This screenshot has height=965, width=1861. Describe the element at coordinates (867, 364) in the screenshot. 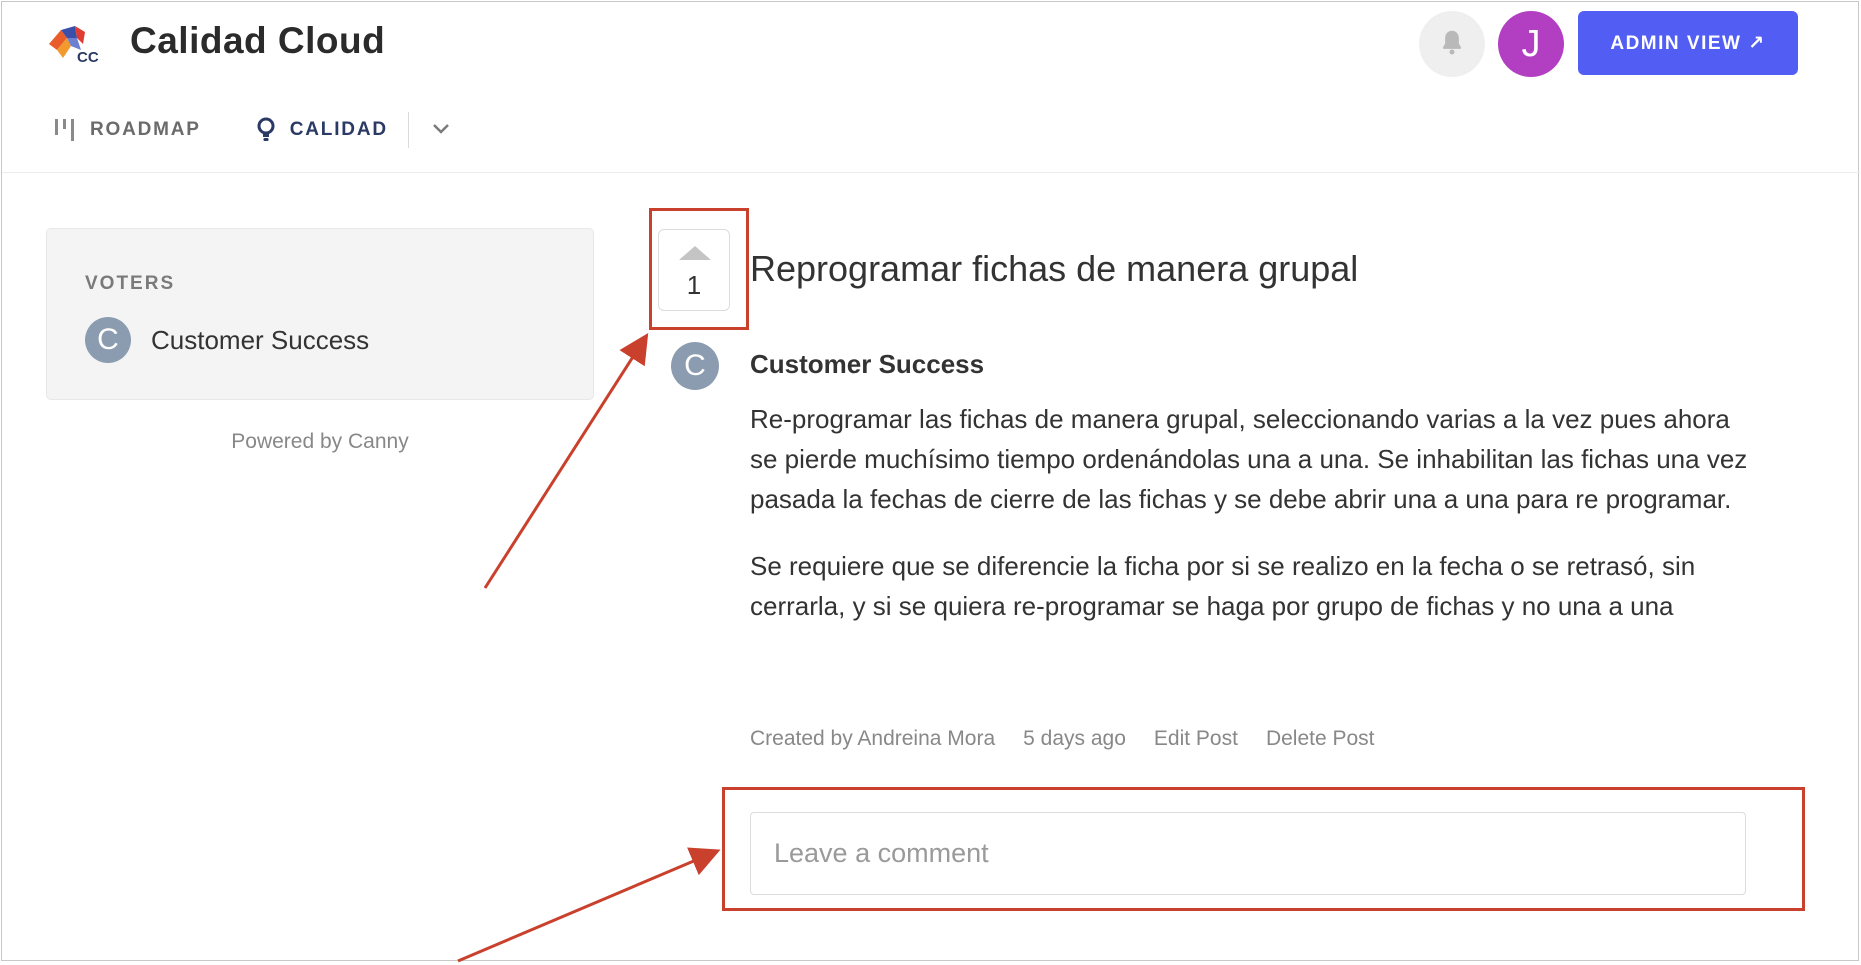

I see `author-name: Customer Success` at that location.